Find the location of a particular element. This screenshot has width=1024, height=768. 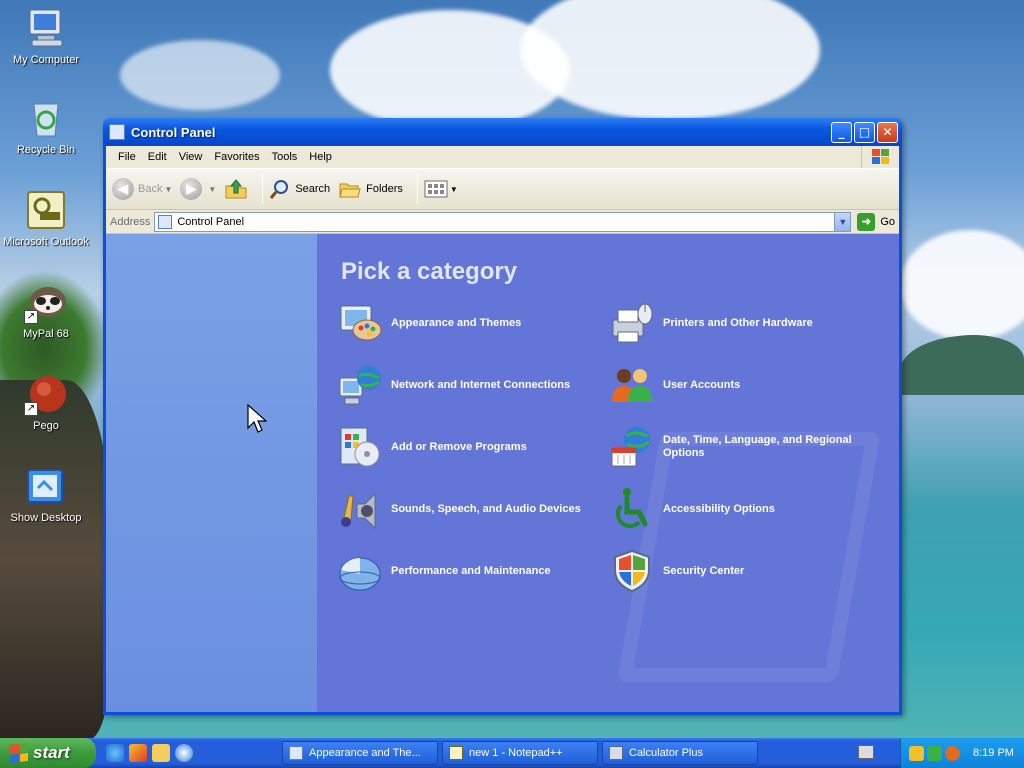

media-player-icon is located at coordinates (184, 753).